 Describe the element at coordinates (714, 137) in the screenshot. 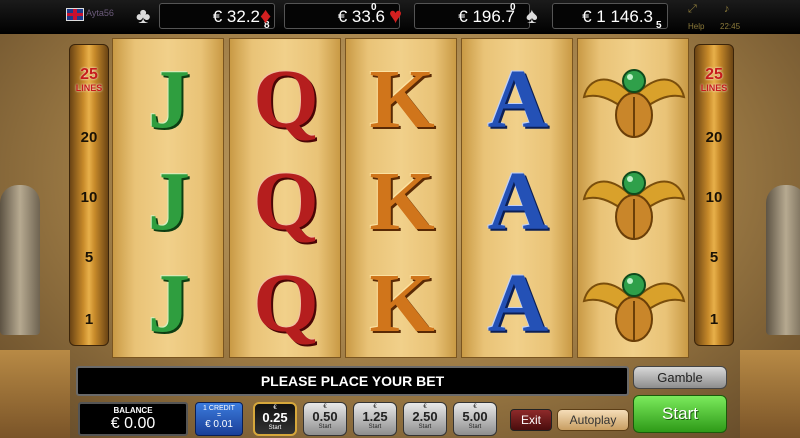

I see `line-marker-20-right: 20` at that location.